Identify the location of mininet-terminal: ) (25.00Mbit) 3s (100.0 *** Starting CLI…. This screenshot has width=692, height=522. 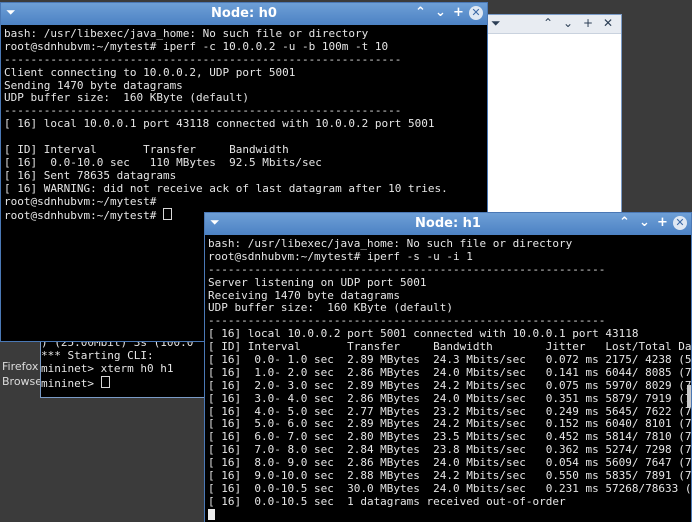
(128, 367).